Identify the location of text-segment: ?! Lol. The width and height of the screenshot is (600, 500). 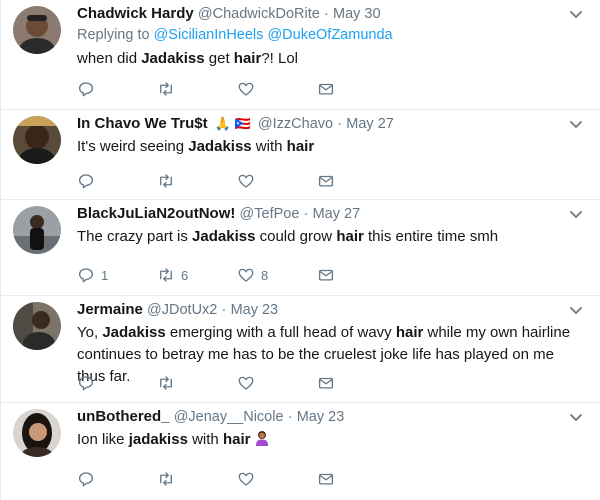
(280, 58).